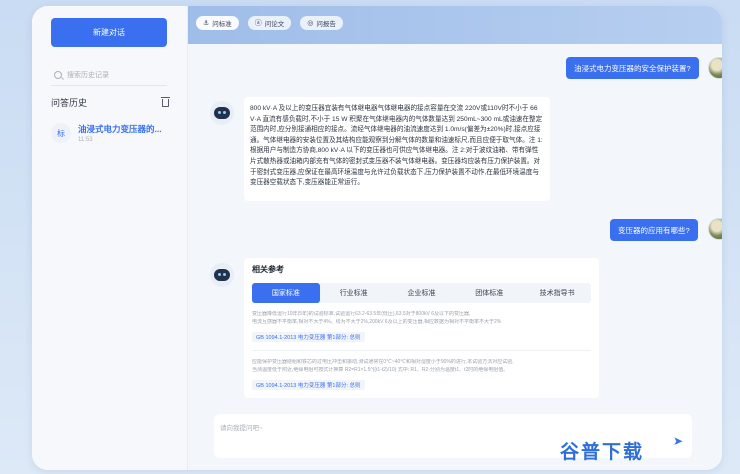 The width and height of the screenshot is (740, 474). Describe the element at coordinates (69, 103) in the screenshot. I see `history-title: 问答历史` at that location.